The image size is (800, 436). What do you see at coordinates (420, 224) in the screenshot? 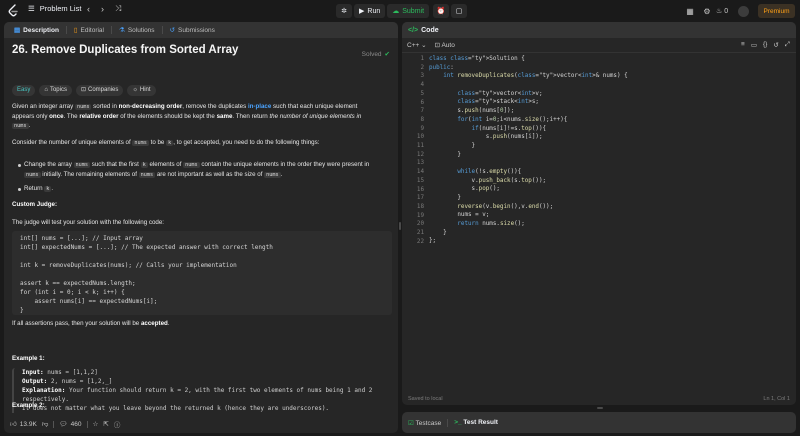
I see `line-number: 20` at bounding box center [420, 224].